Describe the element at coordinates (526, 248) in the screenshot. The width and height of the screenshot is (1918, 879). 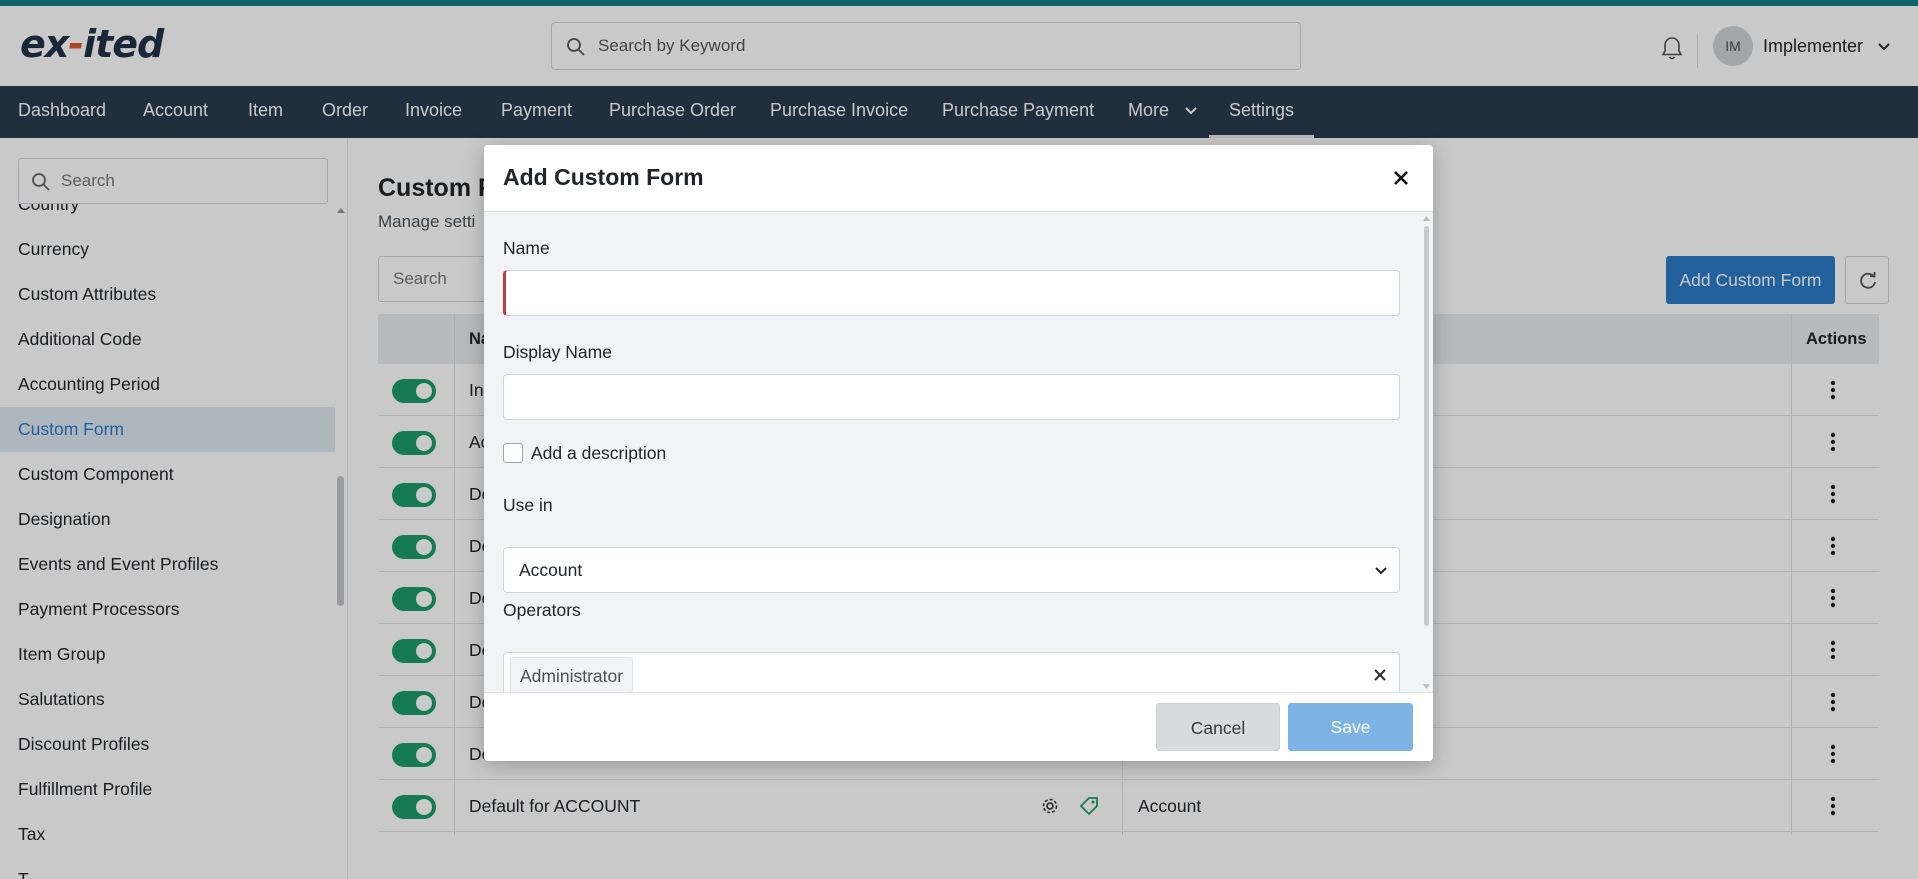
I see `name-label: Name` at that location.